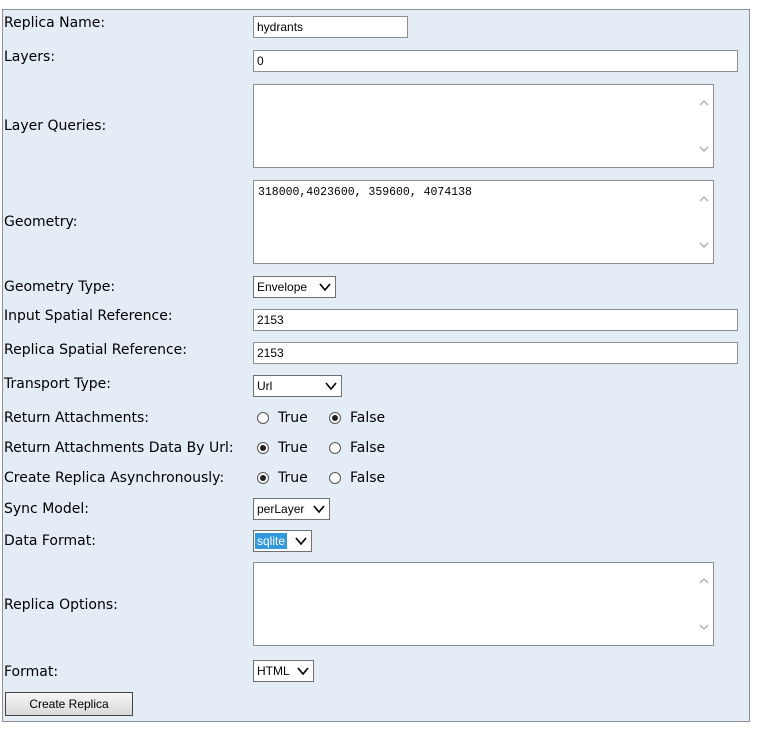 The height and width of the screenshot is (732, 758). What do you see at coordinates (55, 23) in the screenshot?
I see `replica-name-label: Replica Name:` at bounding box center [55, 23].